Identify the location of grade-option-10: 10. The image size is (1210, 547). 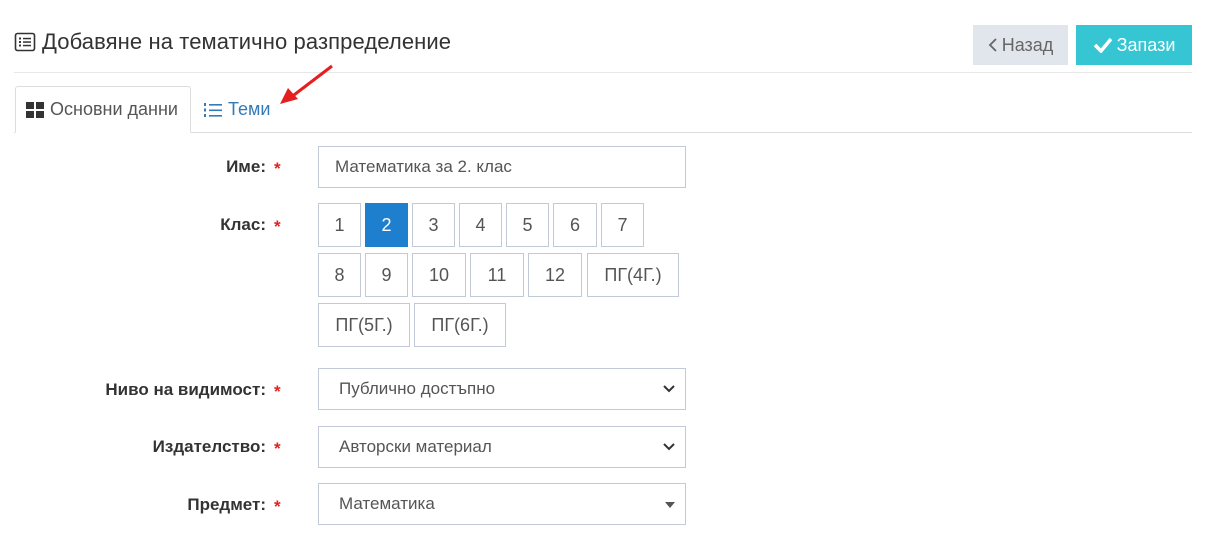
(439, 275).